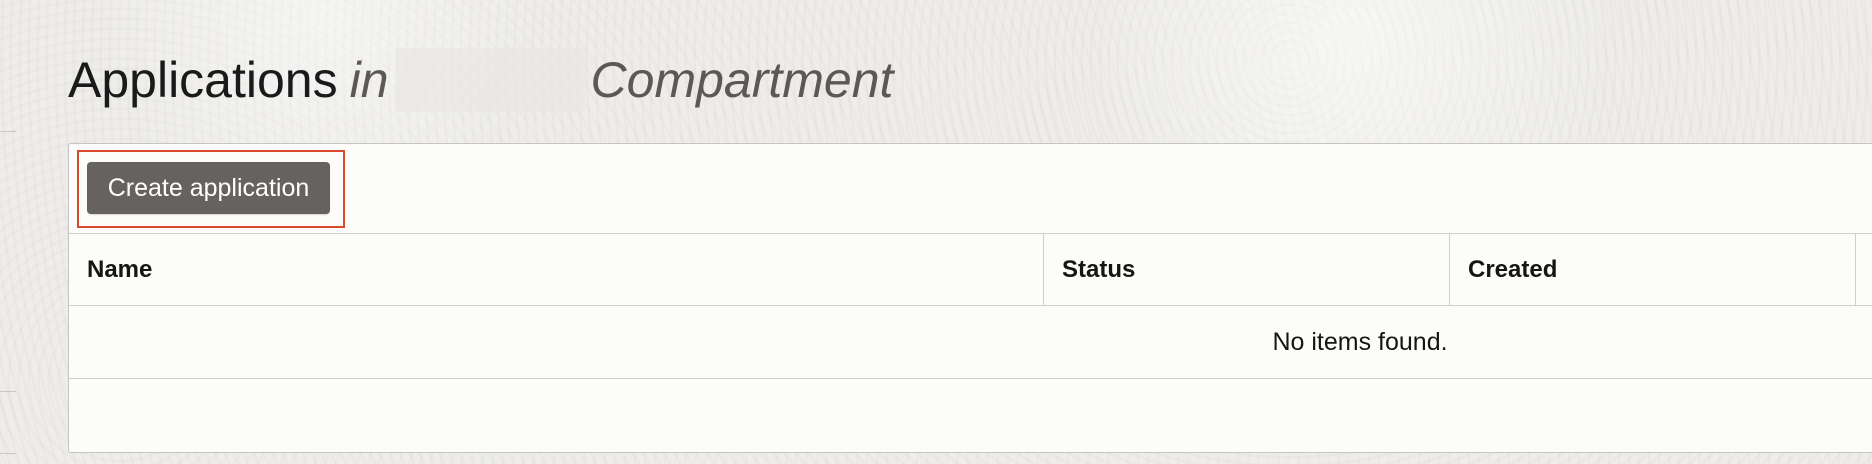 This screenshot has width=1872, height=464. What do you see at coordinates (1247, 270) in the screenshot?
I see `column-header-status: Status` at bounding box center [1247, 270].